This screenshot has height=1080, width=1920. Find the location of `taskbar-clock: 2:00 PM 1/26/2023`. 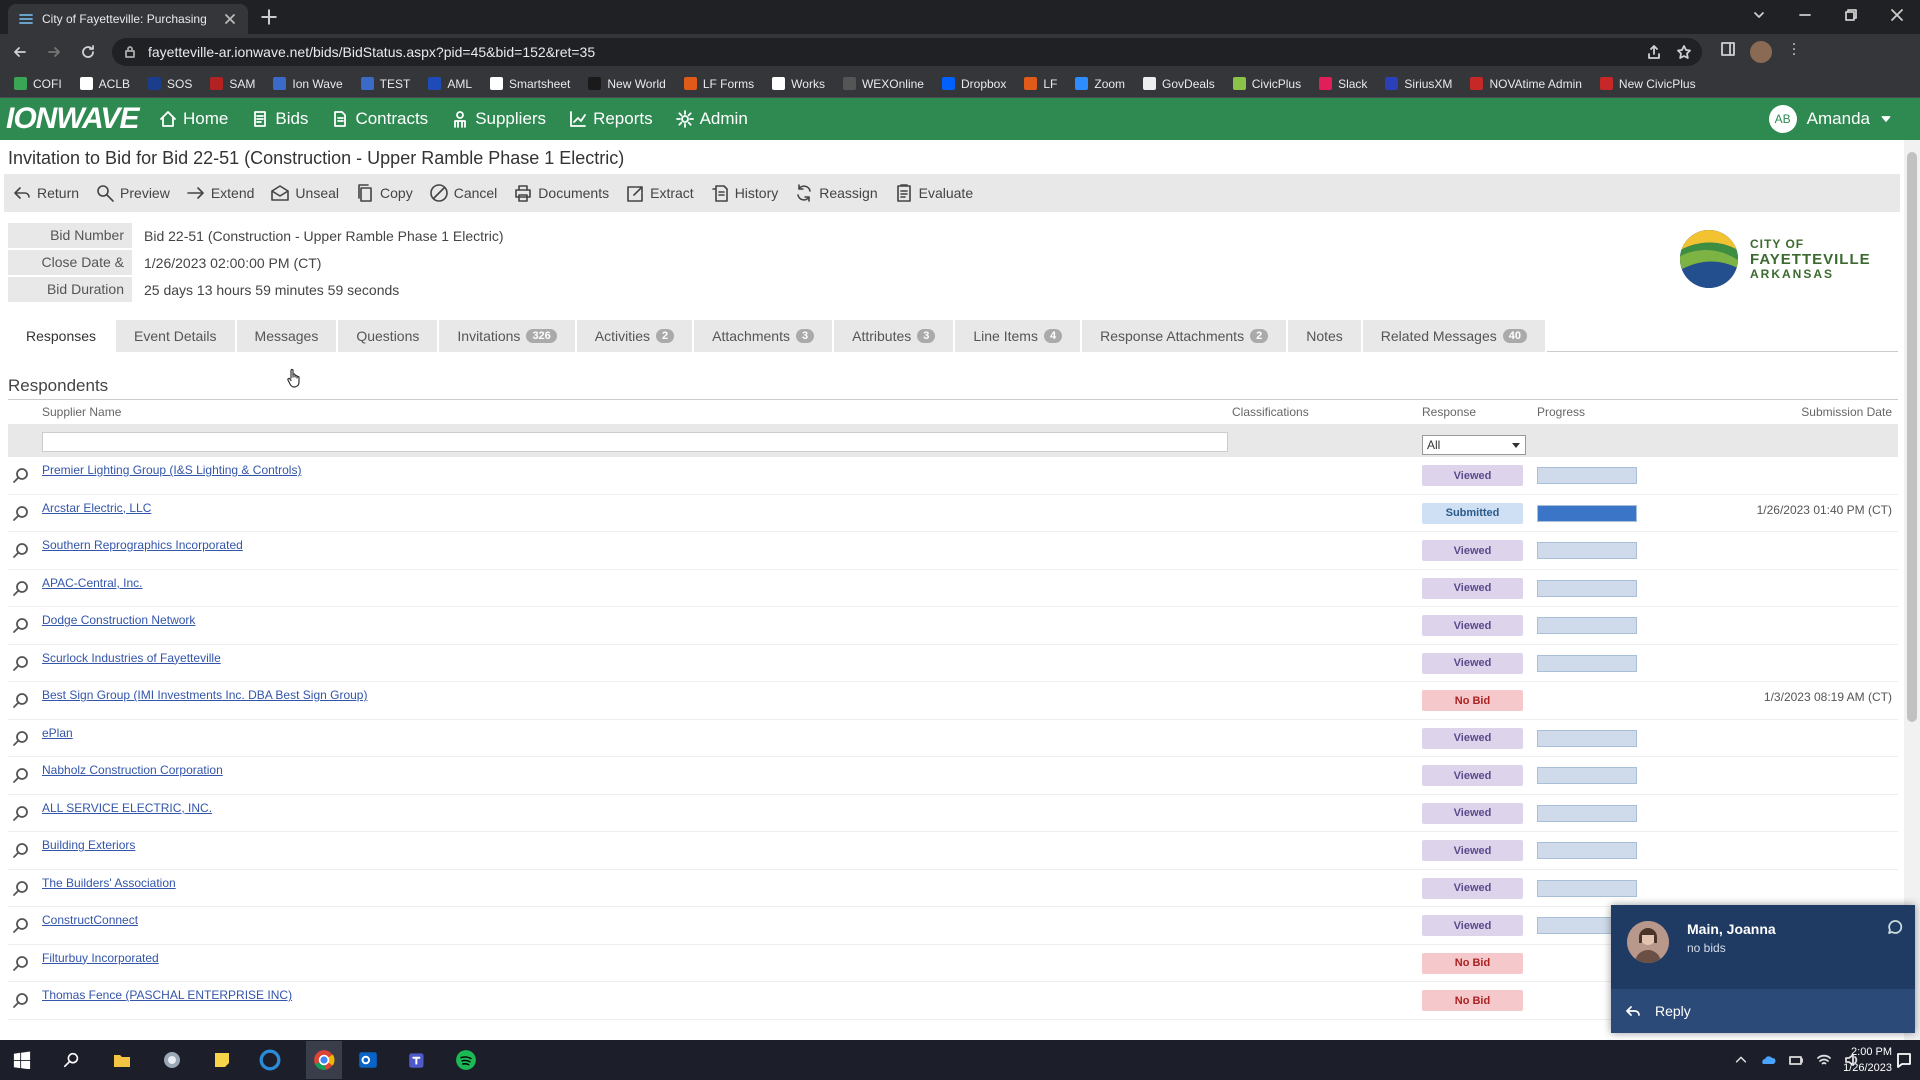

taskbar-clock: 2:00 PM 1/26/2023 is located at coordinates (1867, 1060).